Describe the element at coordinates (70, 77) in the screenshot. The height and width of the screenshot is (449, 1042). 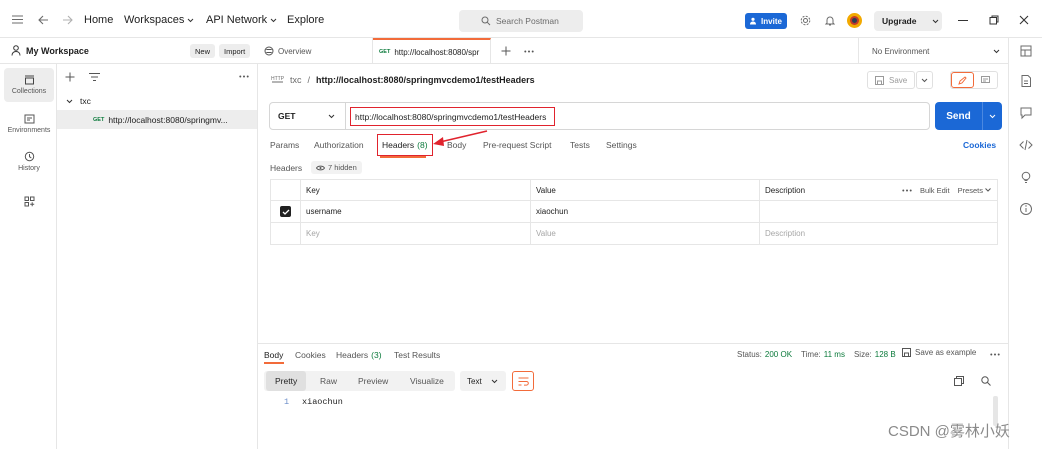
I see `add-collection-icon` at that location.